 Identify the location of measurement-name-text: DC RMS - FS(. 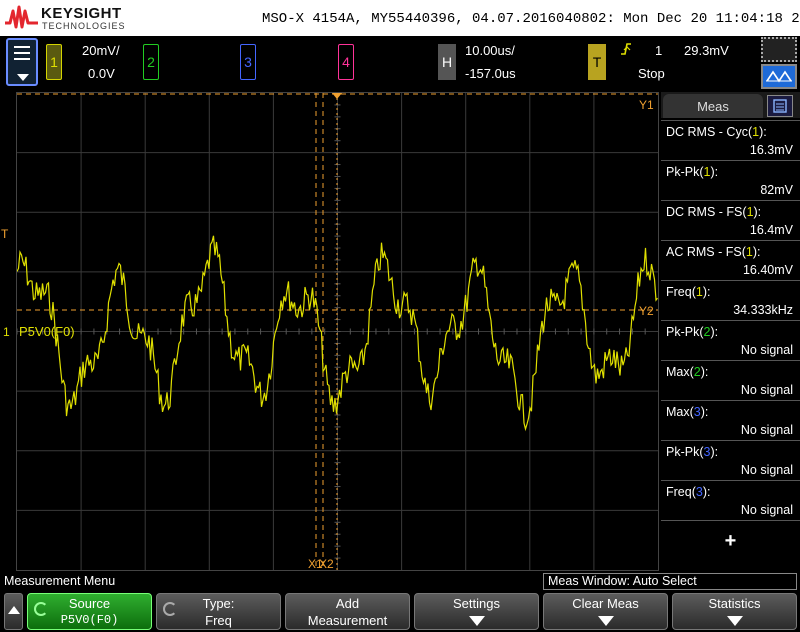
(706, 212).